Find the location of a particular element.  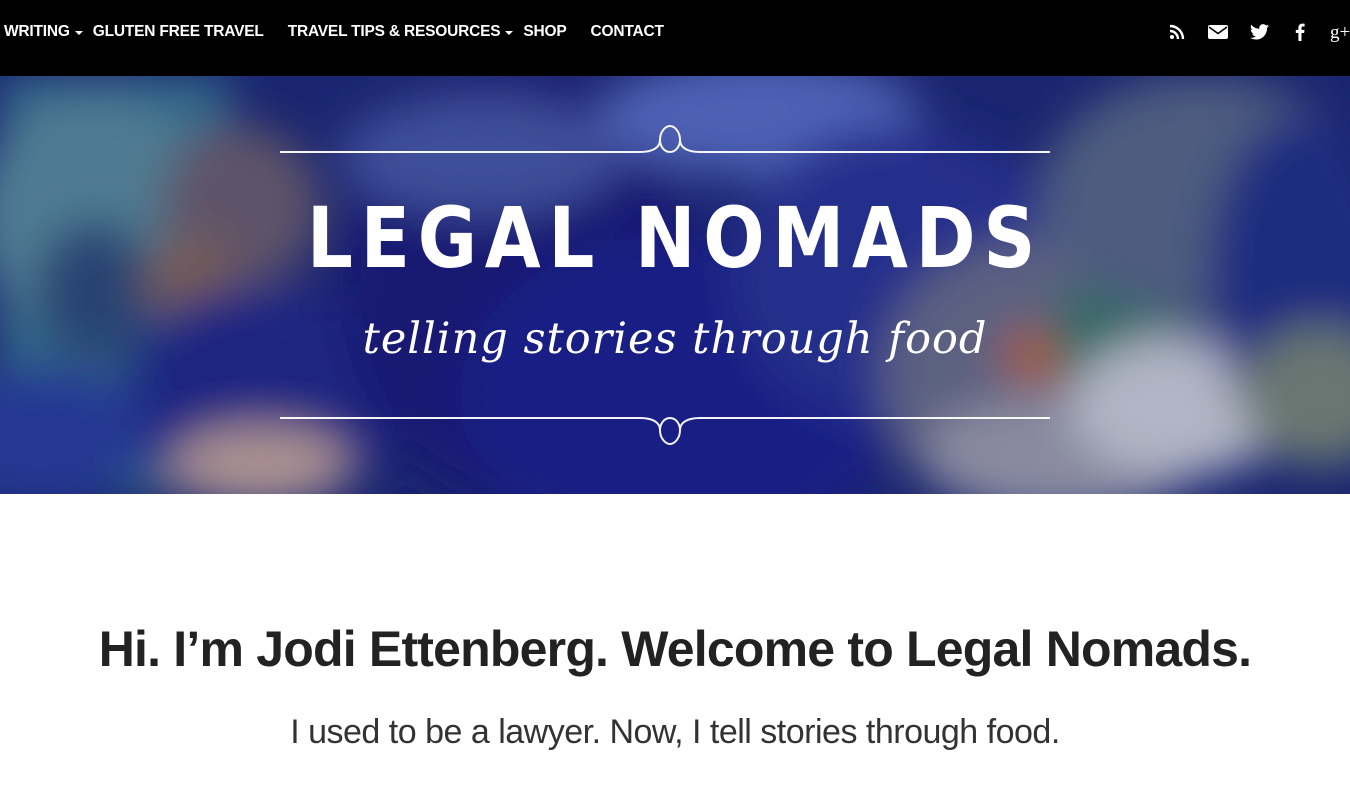

envelope-icon is located at coordinates (1218, 32).